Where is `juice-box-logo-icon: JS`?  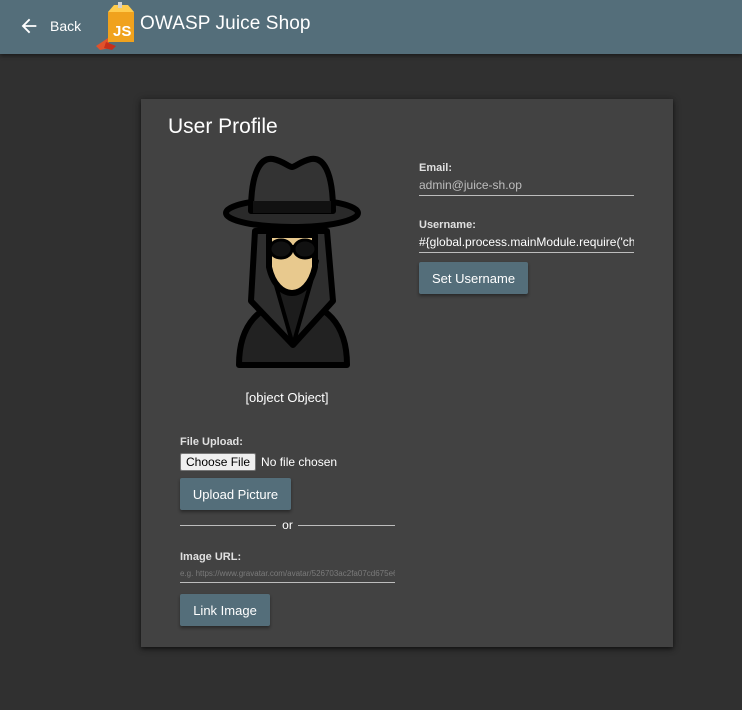 juice-box-logo-icon: JS is located at coordinates (117, 26).